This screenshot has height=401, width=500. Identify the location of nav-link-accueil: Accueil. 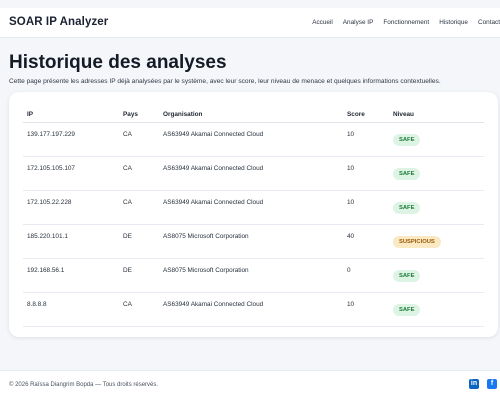
(322, 22).